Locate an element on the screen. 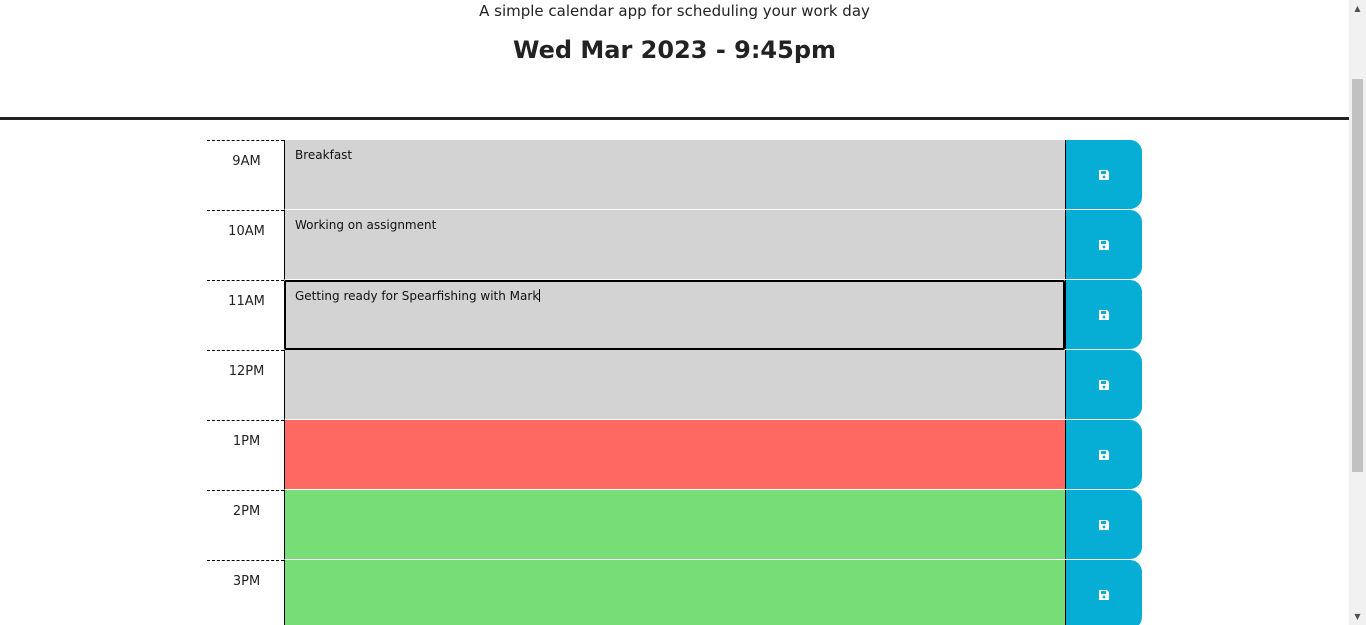 This screenshot has width=1366, height=625. description-textarea-focused: Getting ready for Spearfishing with Mark is located at coordinates (674, 315).